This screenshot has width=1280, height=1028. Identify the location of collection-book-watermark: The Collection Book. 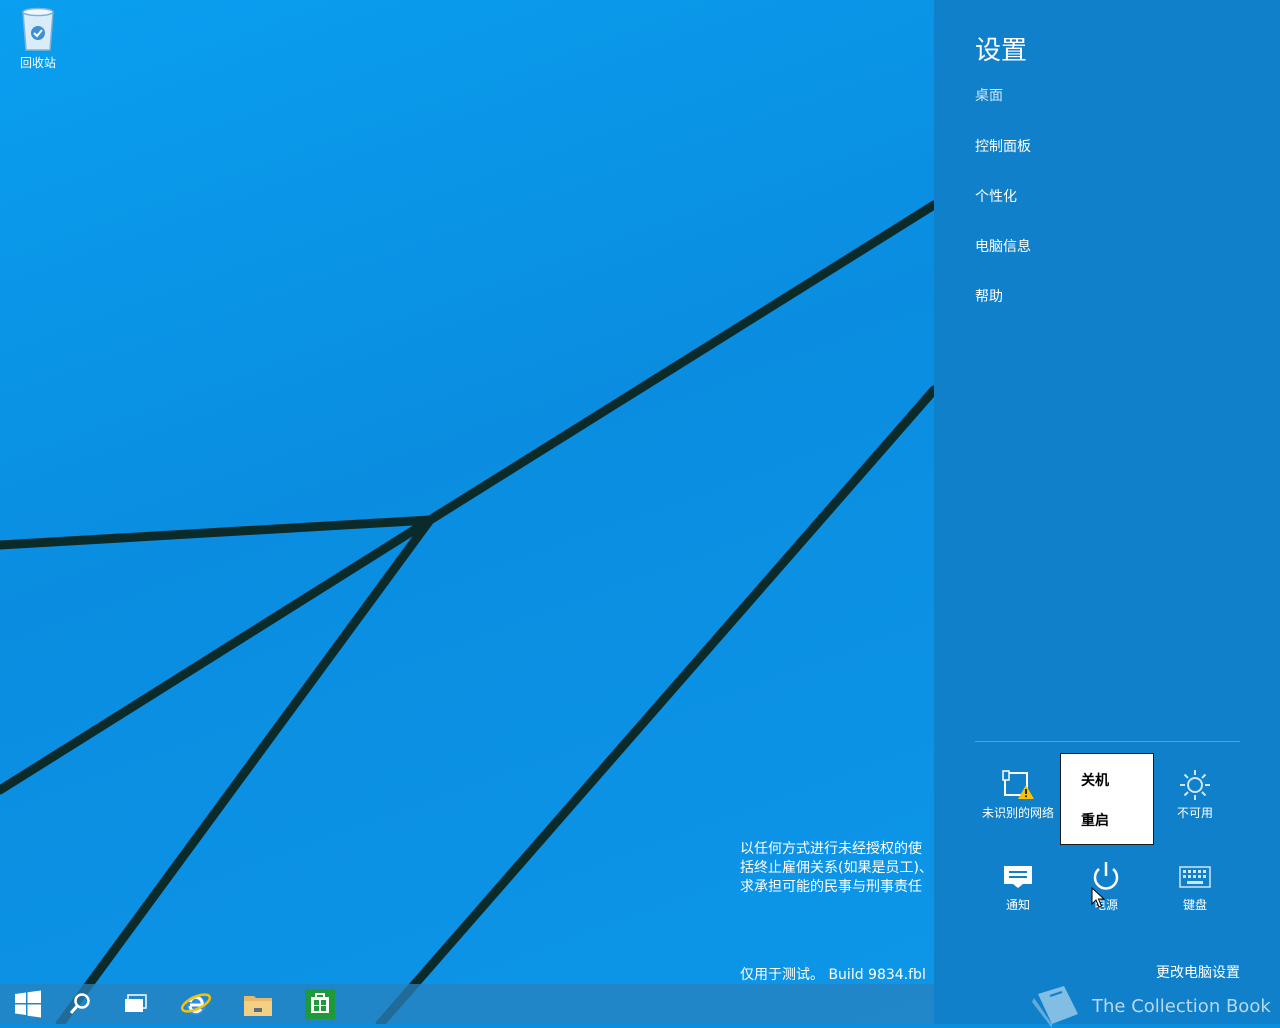
(1150, 1006).